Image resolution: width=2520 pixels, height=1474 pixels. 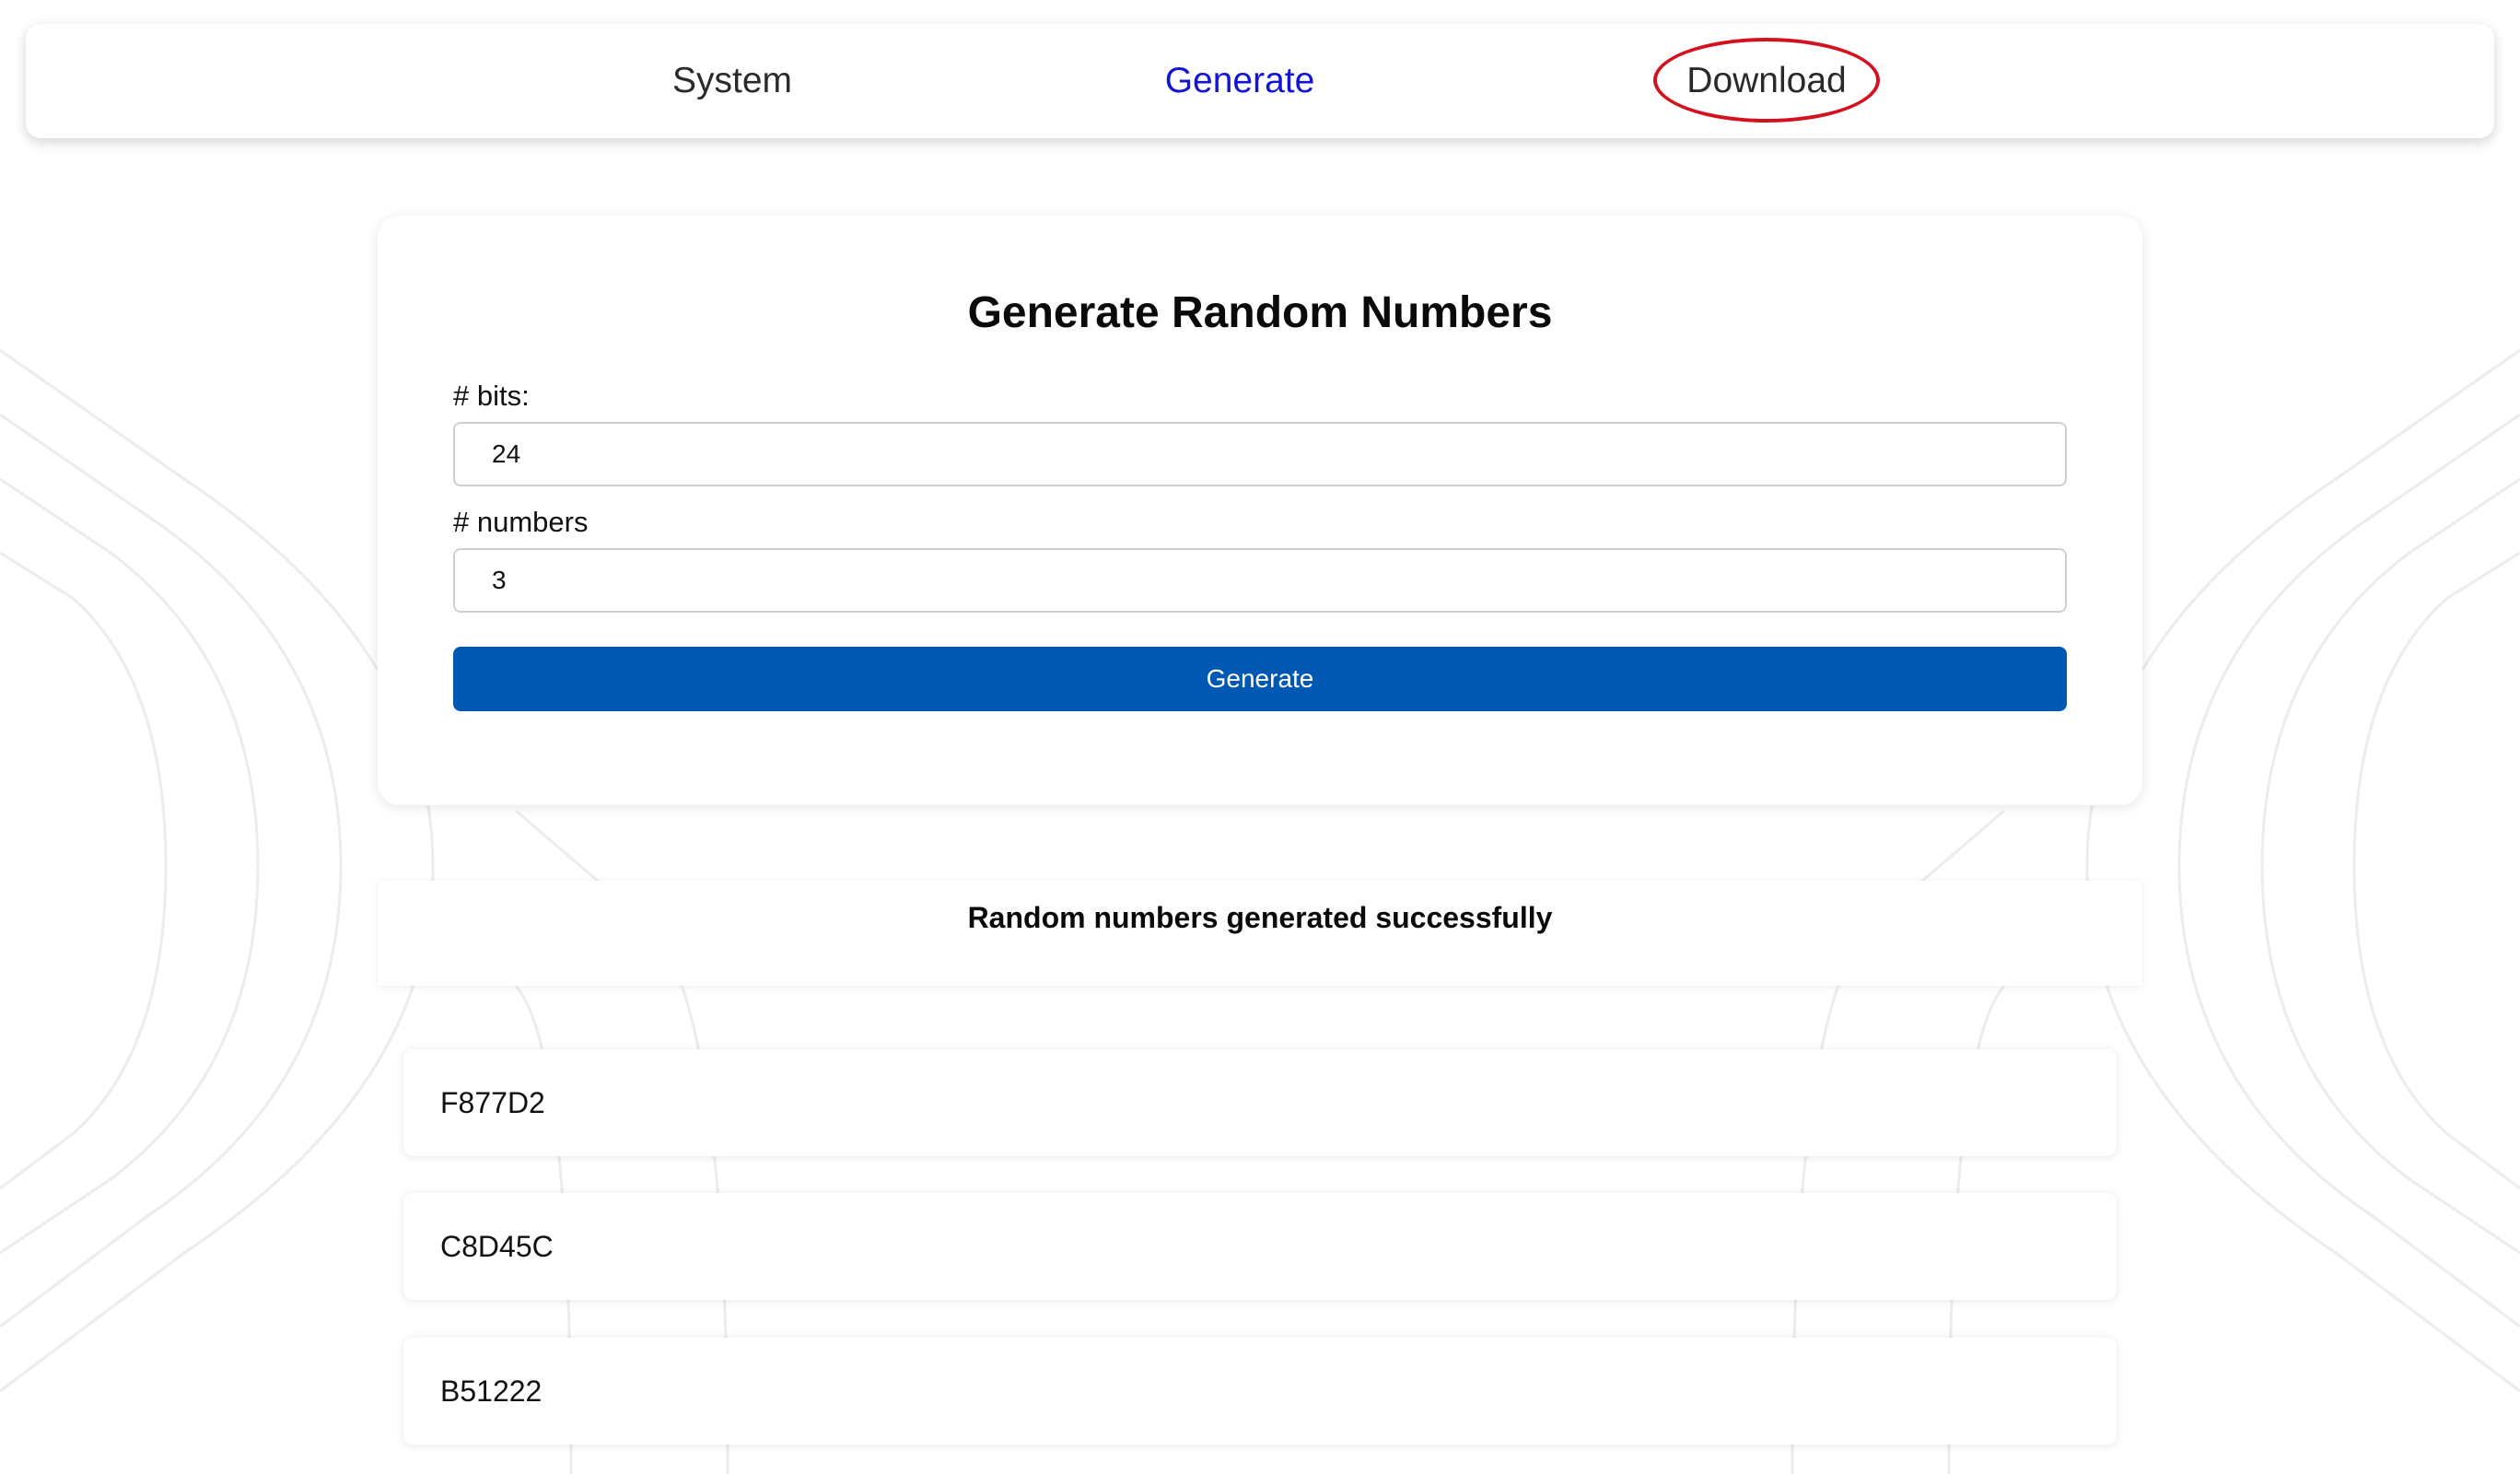 I want to click on numbers-label: # numbers, so click(x=521, y=522).